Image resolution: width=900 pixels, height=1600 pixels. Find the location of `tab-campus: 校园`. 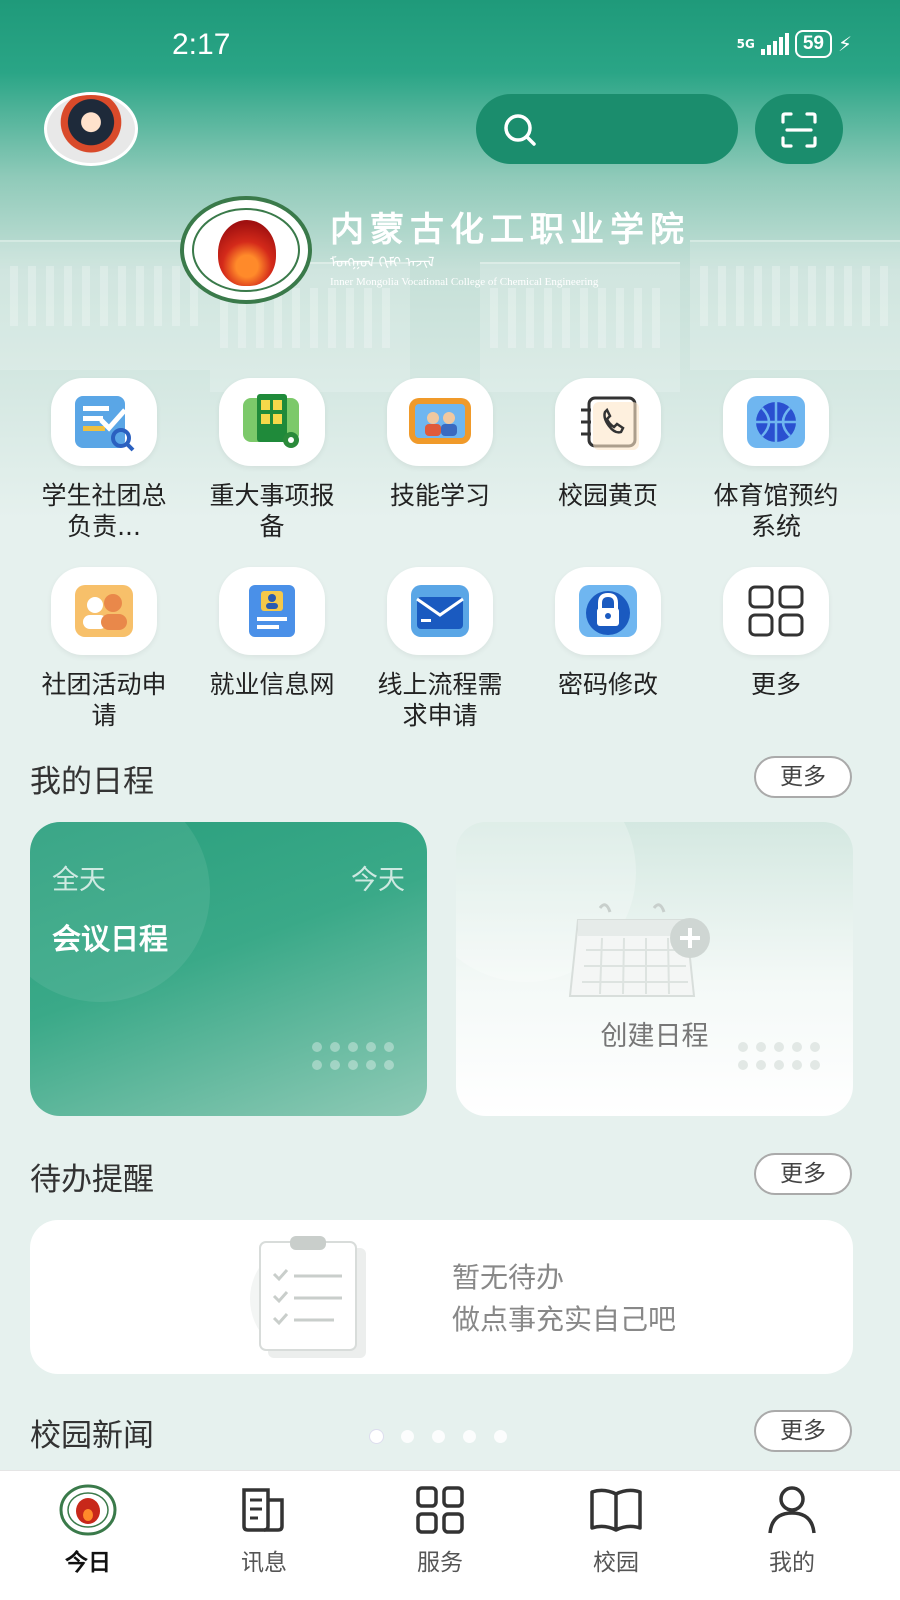

tab-campus: 校园 is located at coordinates (616, 1529).